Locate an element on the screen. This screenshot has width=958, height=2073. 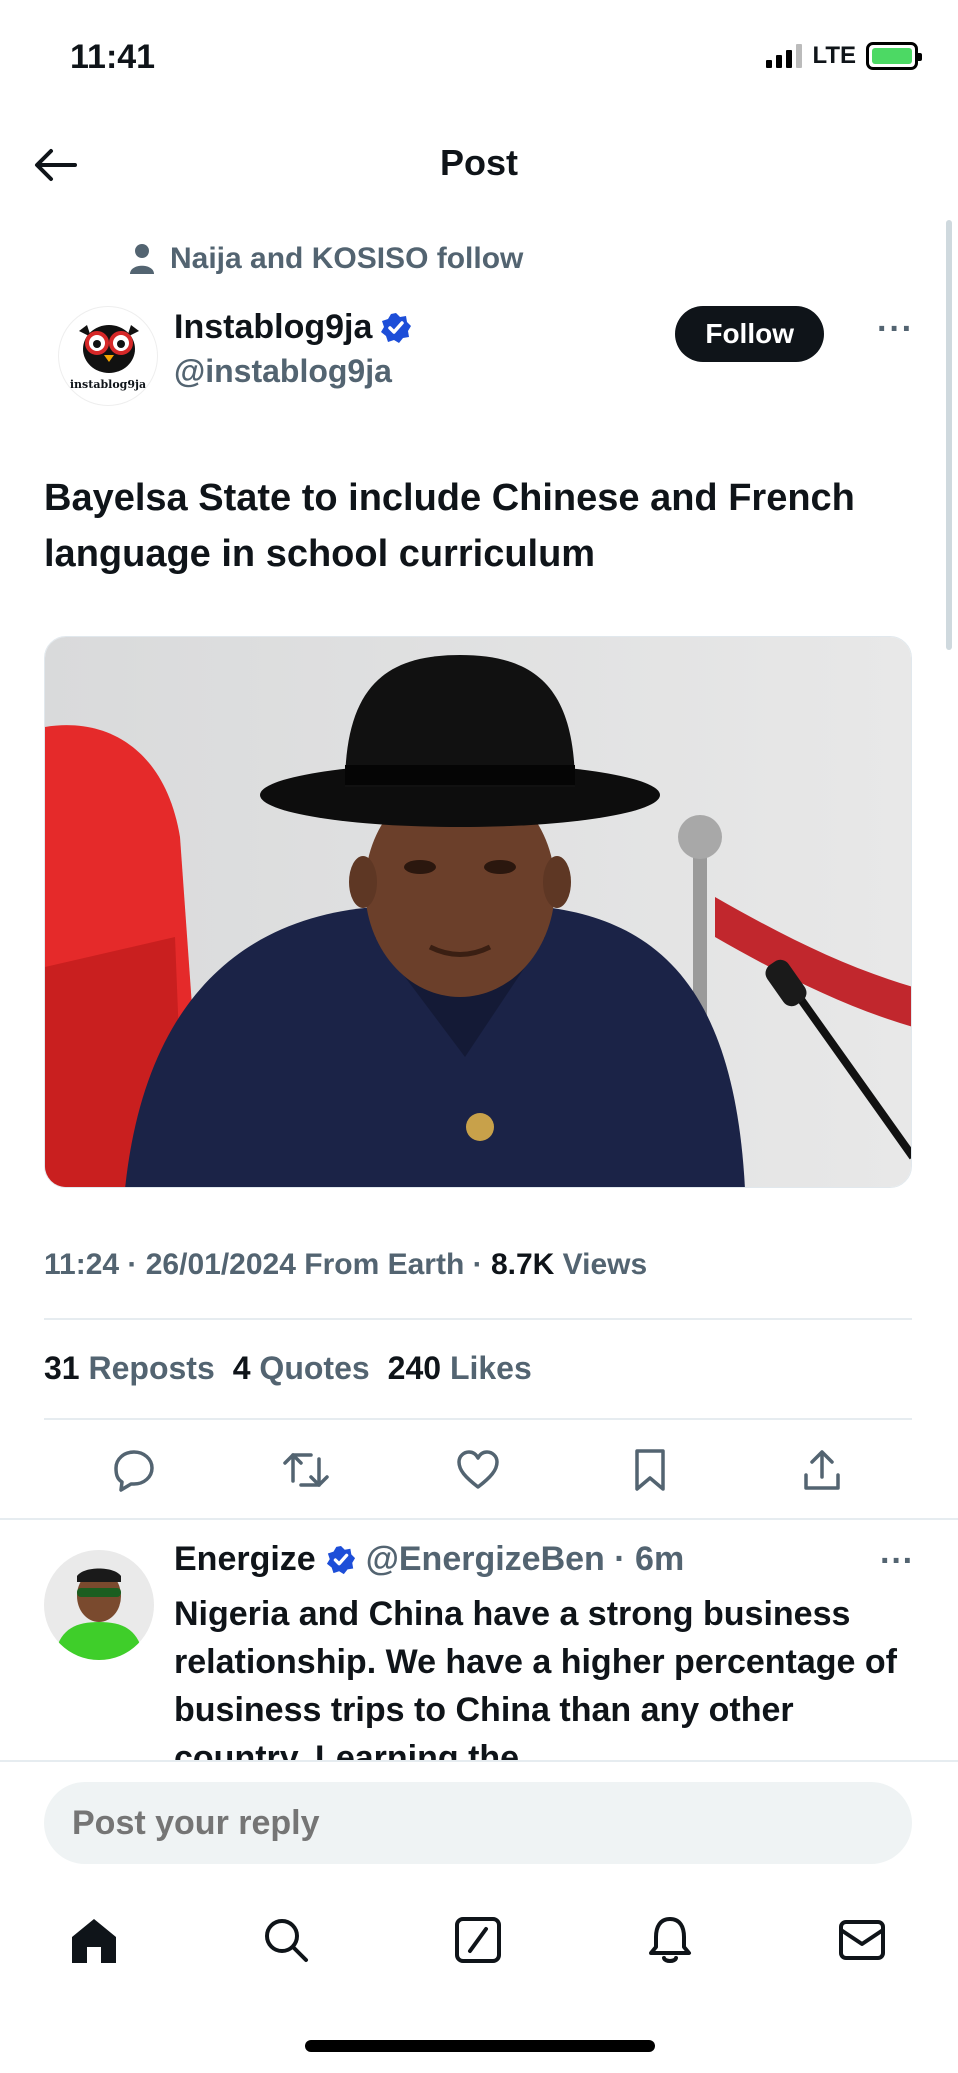
status-time: 11:41 is located at coordinates (113, 57).